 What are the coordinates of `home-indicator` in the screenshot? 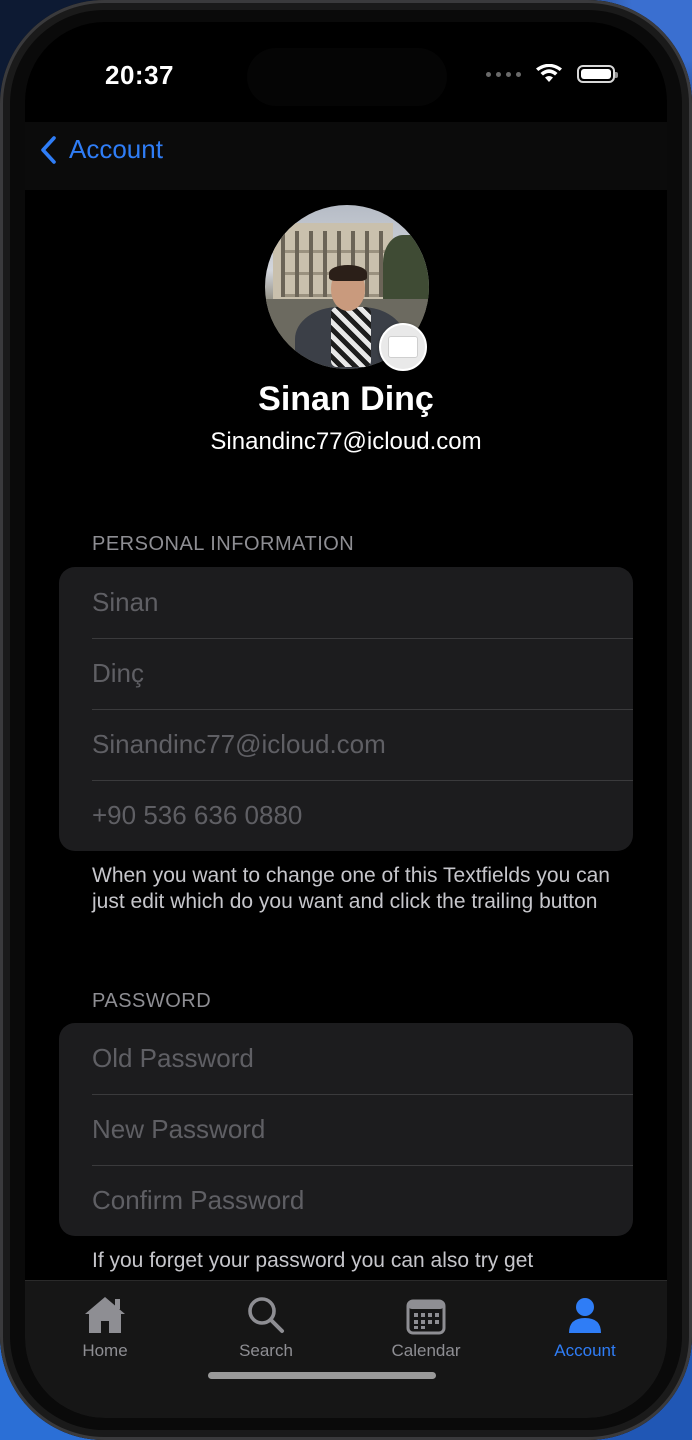 It's located at (322, 1375).